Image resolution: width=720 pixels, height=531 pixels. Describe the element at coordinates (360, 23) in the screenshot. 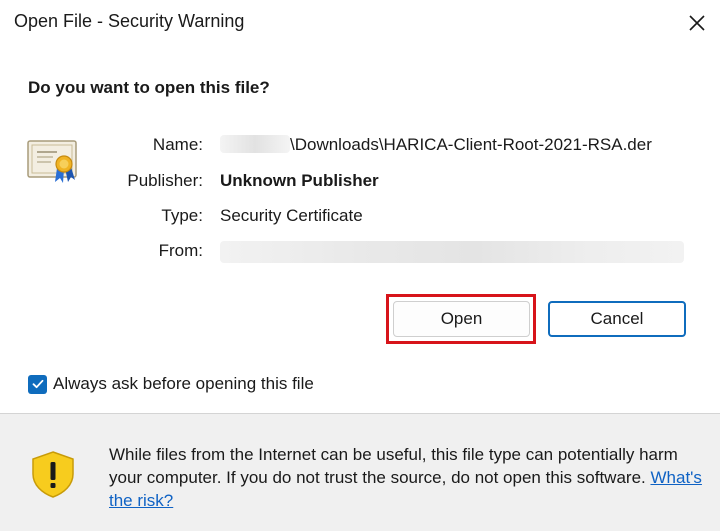

I see `title-bar: Open File - Security Warning` at that location.